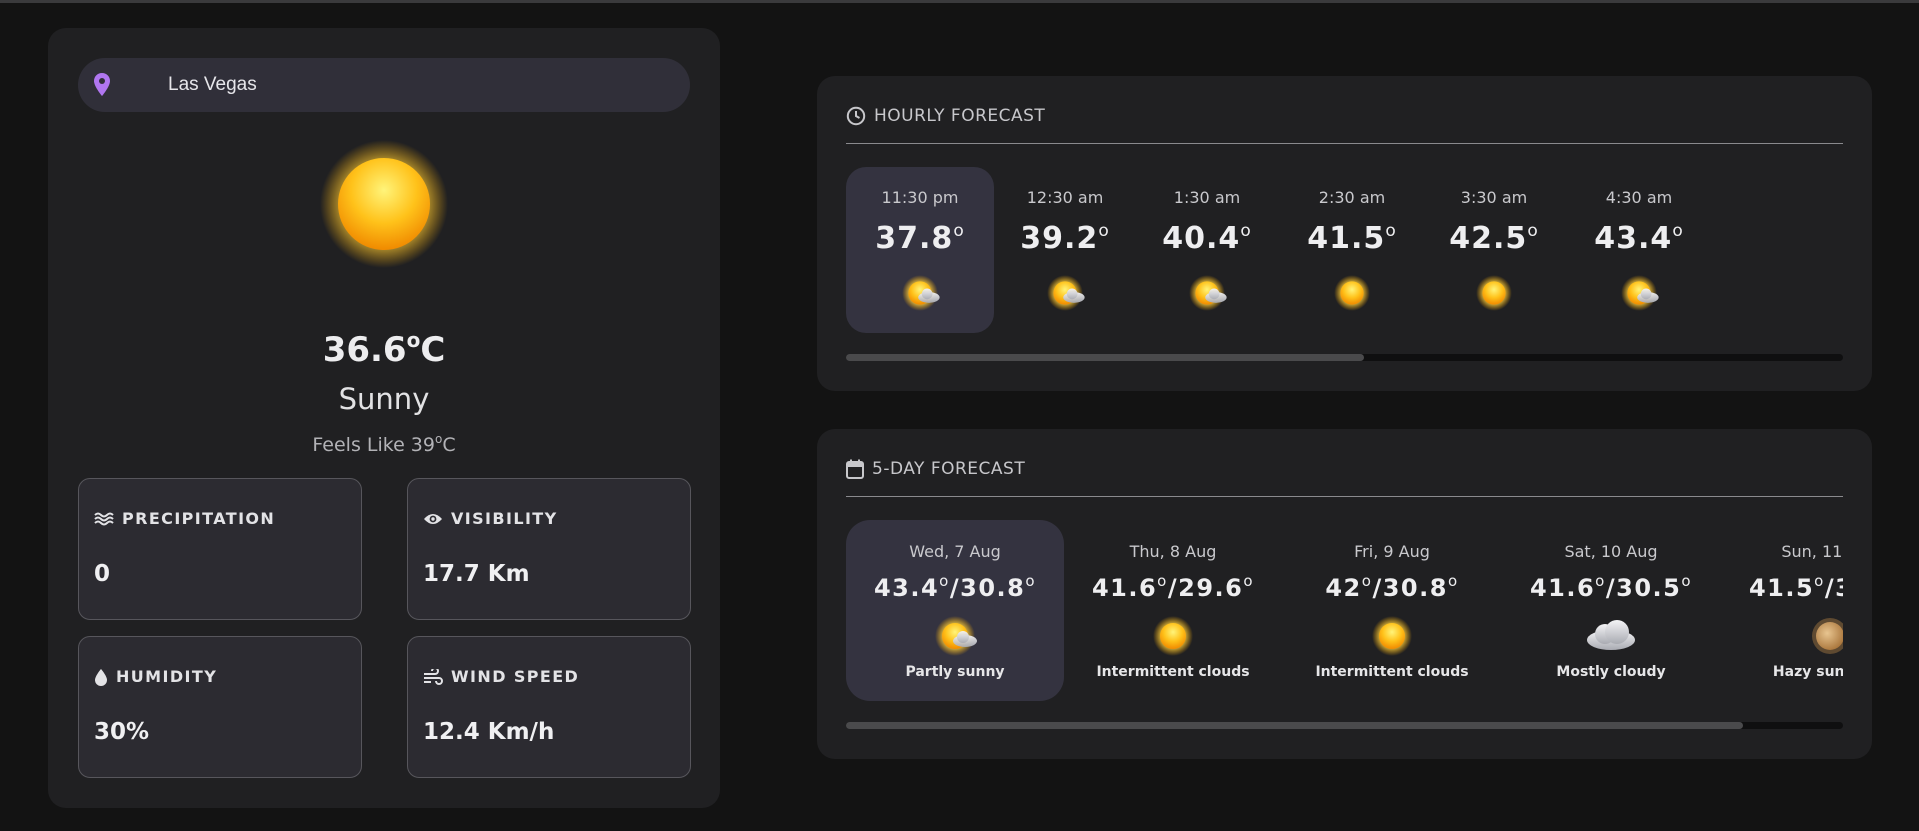 This screenshot has width=1919, height=831. I want to click on humidity-card: HUMIDITY 30%, so click(220, 707).